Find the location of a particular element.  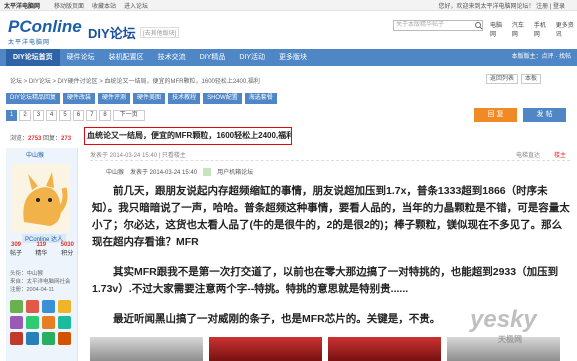

user-stat-posts: 309 帖子 is located at coordinates (16, 249).